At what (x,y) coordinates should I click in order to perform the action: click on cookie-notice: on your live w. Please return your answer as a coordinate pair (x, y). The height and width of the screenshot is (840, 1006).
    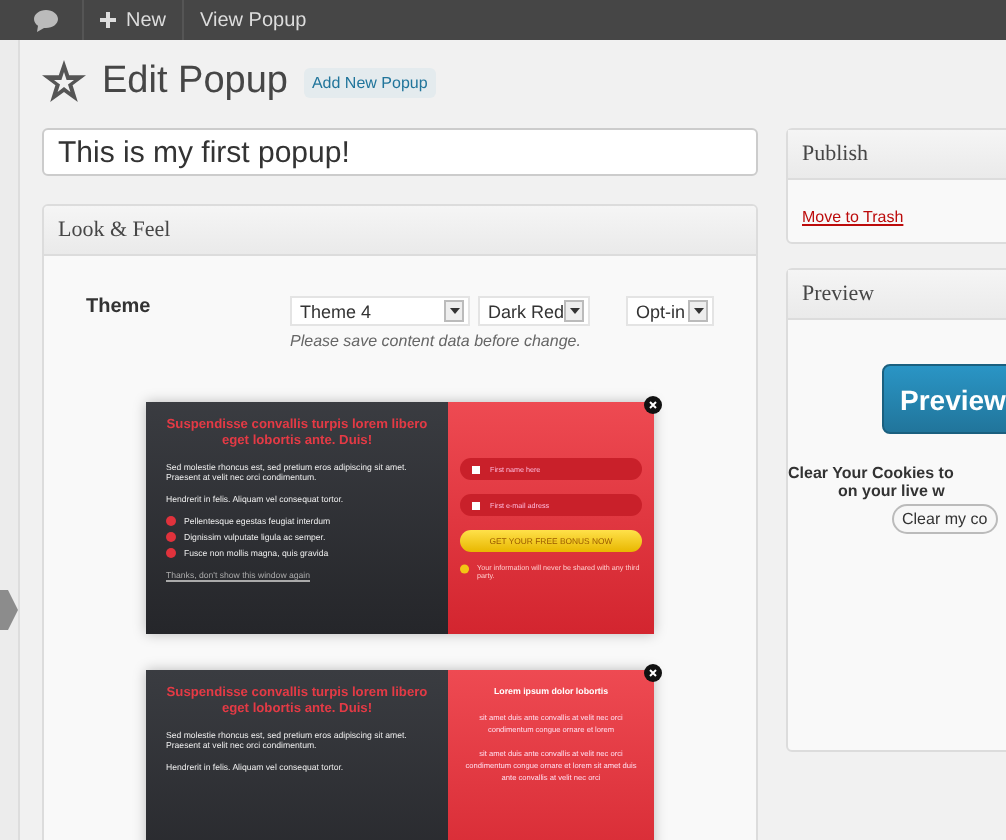
    Looking at the image, I should click on (891, 491).